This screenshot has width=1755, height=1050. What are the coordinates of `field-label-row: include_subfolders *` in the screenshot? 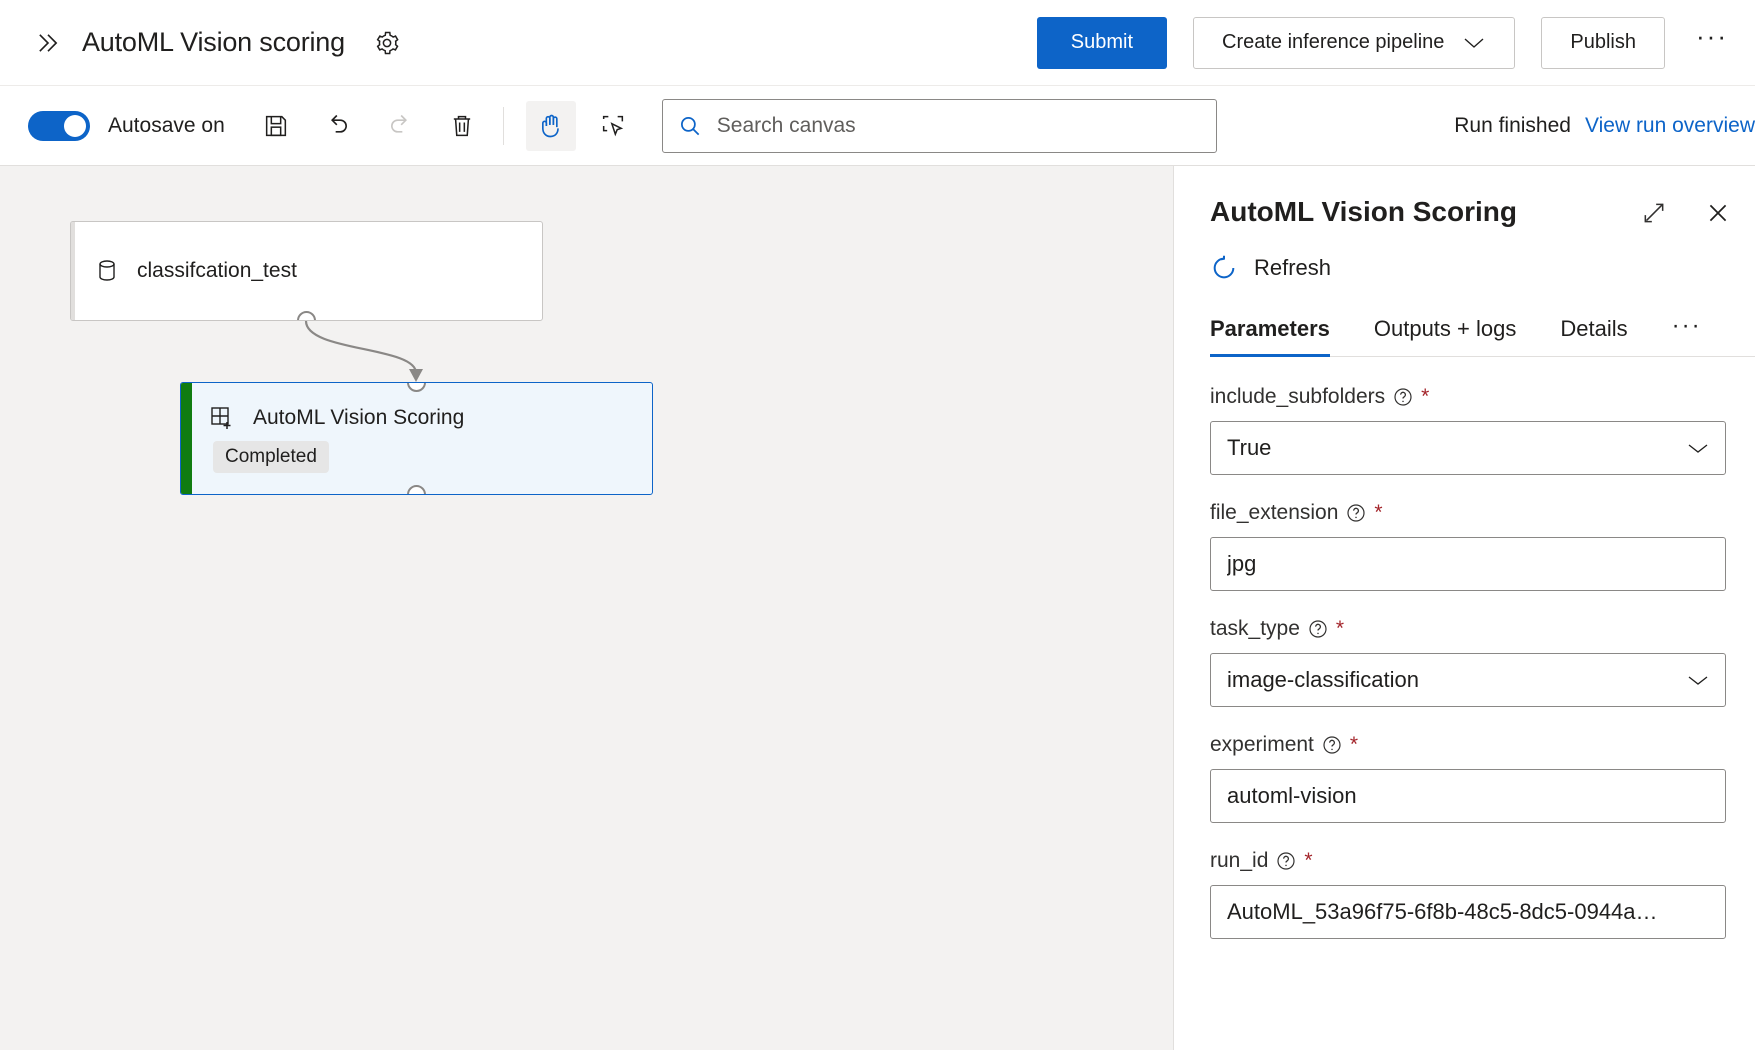 It's located at (1464, 397).